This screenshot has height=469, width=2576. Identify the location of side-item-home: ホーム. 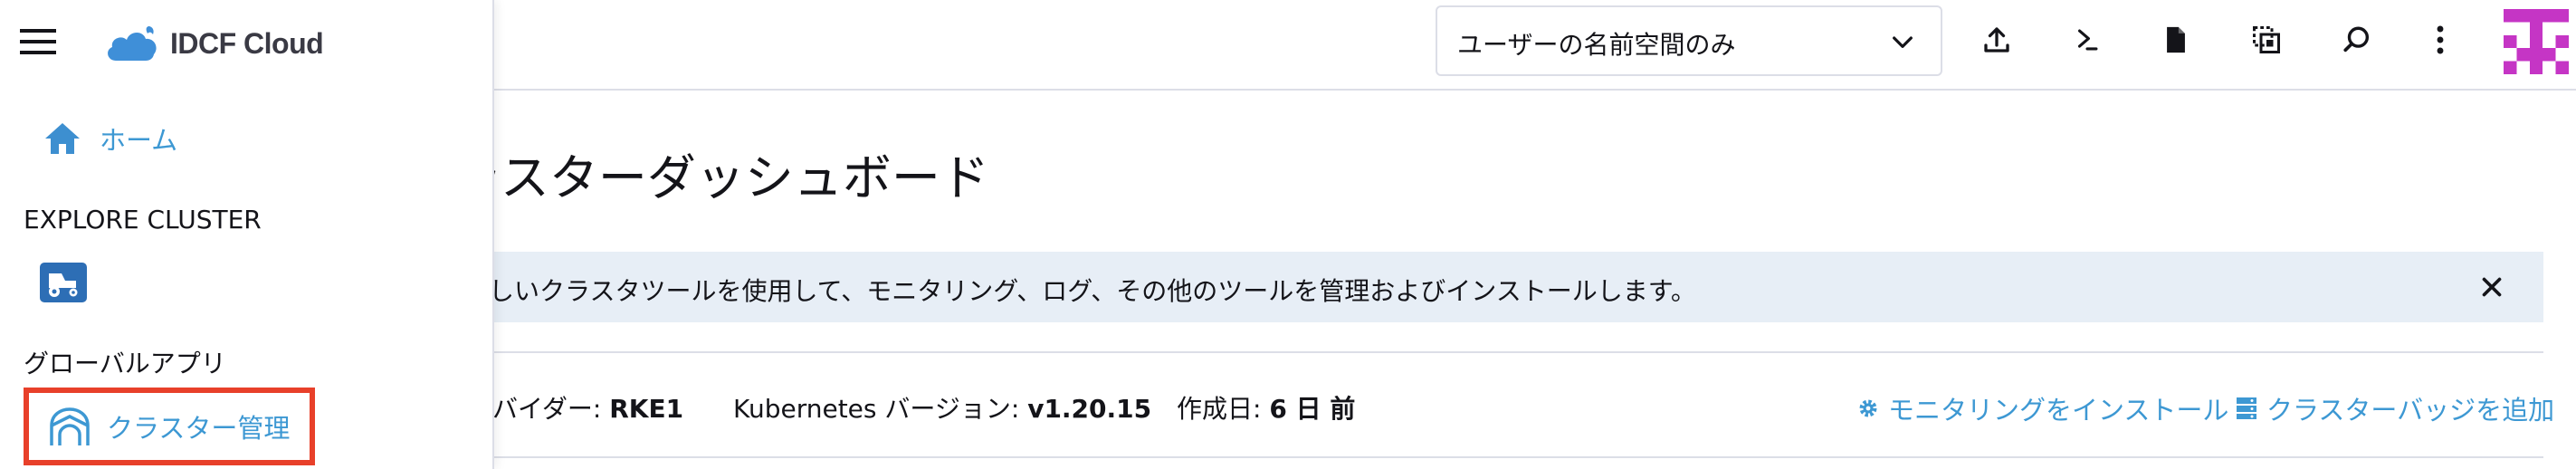
(110, 139).